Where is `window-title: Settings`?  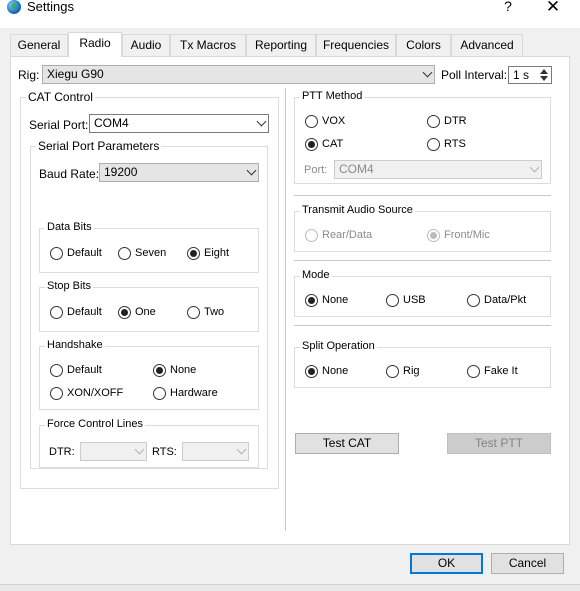 window-title: Settings is located at coordinates (50, 7).